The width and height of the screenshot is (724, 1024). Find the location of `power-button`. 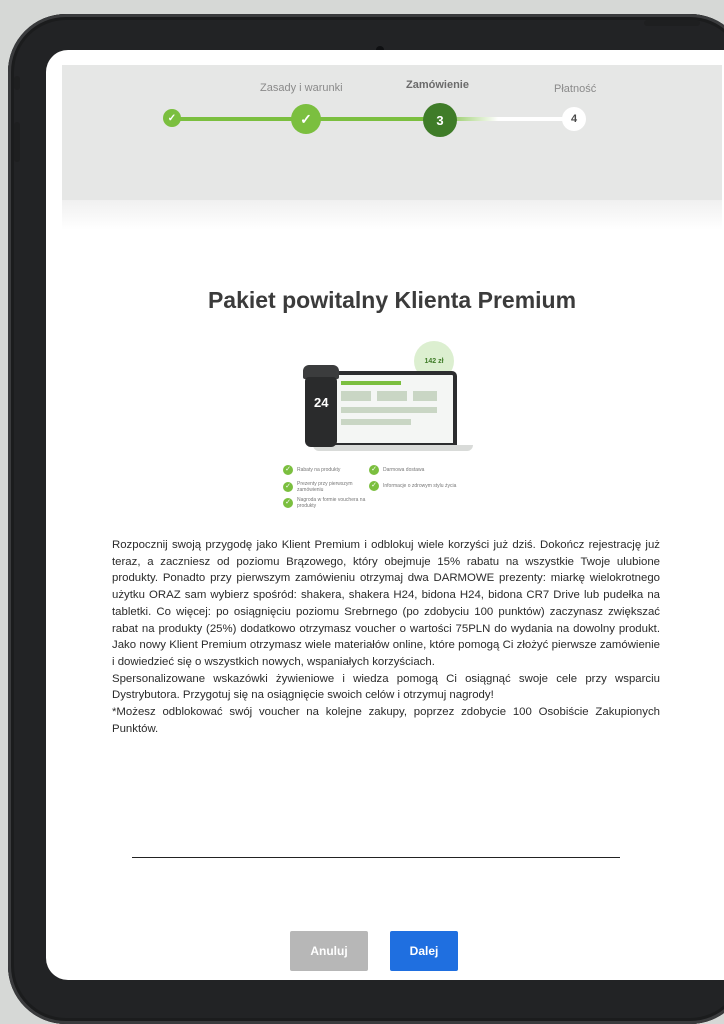

power-button is located at coordinates (672, 23).